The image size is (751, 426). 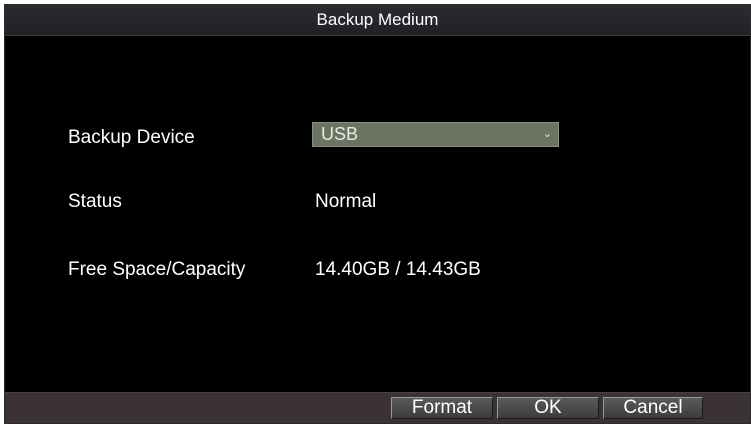 What do you see at coordinates (548, 408) in the screenshot?
I see `ok-button: OK` at bounding box center [548, 408].